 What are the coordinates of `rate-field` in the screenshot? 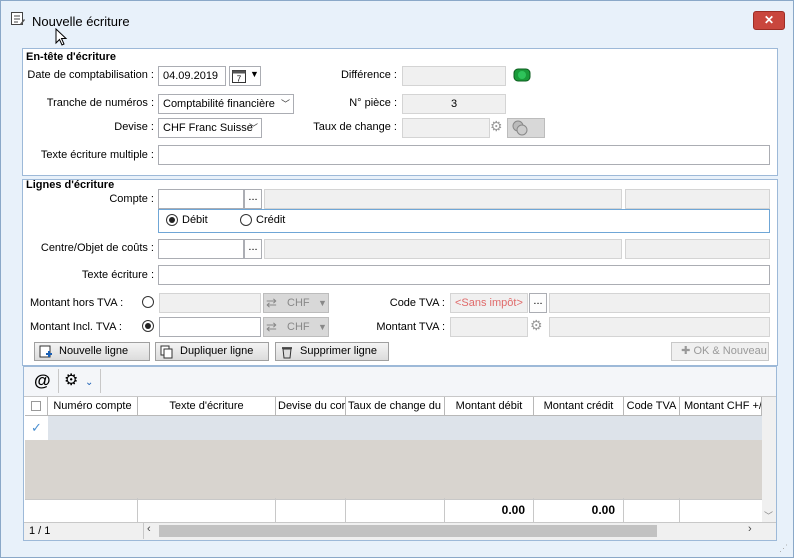 It's located at (446, 128).